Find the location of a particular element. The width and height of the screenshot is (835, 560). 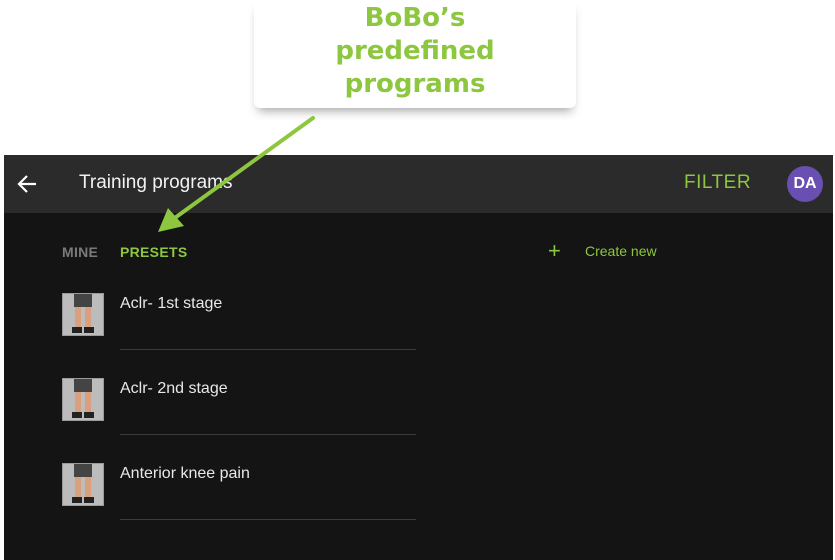

tab-presets: PRESETS is located at coordinates (153, 252).